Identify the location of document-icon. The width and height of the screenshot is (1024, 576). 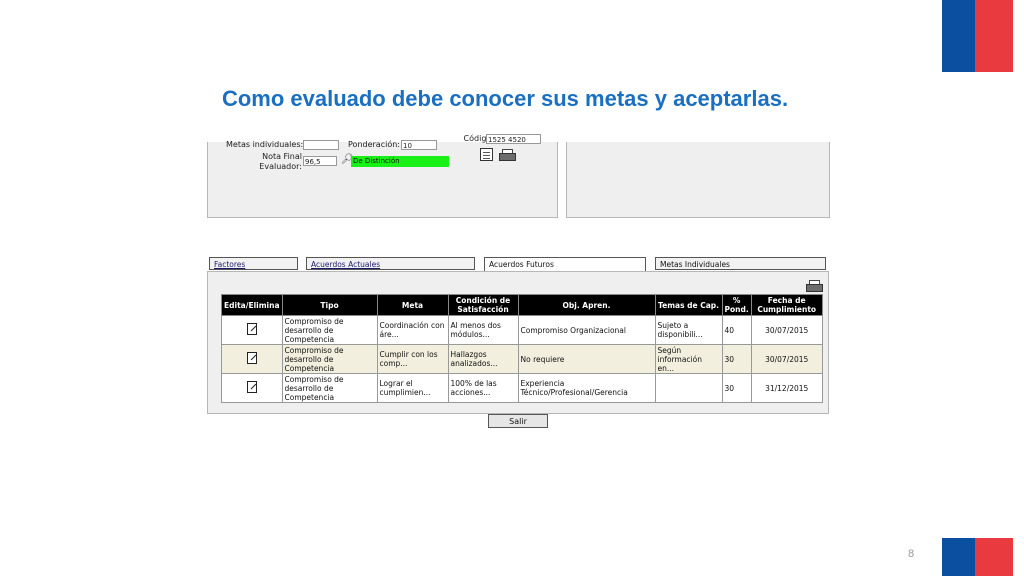
(486, 154).